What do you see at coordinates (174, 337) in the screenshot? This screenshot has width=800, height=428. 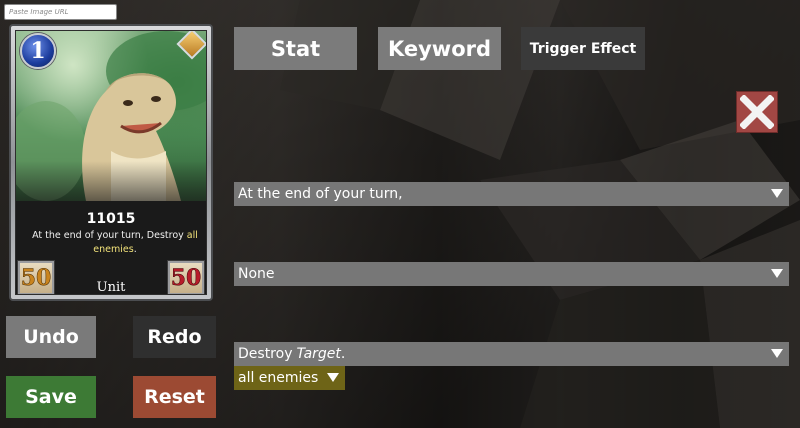 I see `redo-button: Redo` at bounding box center [174, 337].